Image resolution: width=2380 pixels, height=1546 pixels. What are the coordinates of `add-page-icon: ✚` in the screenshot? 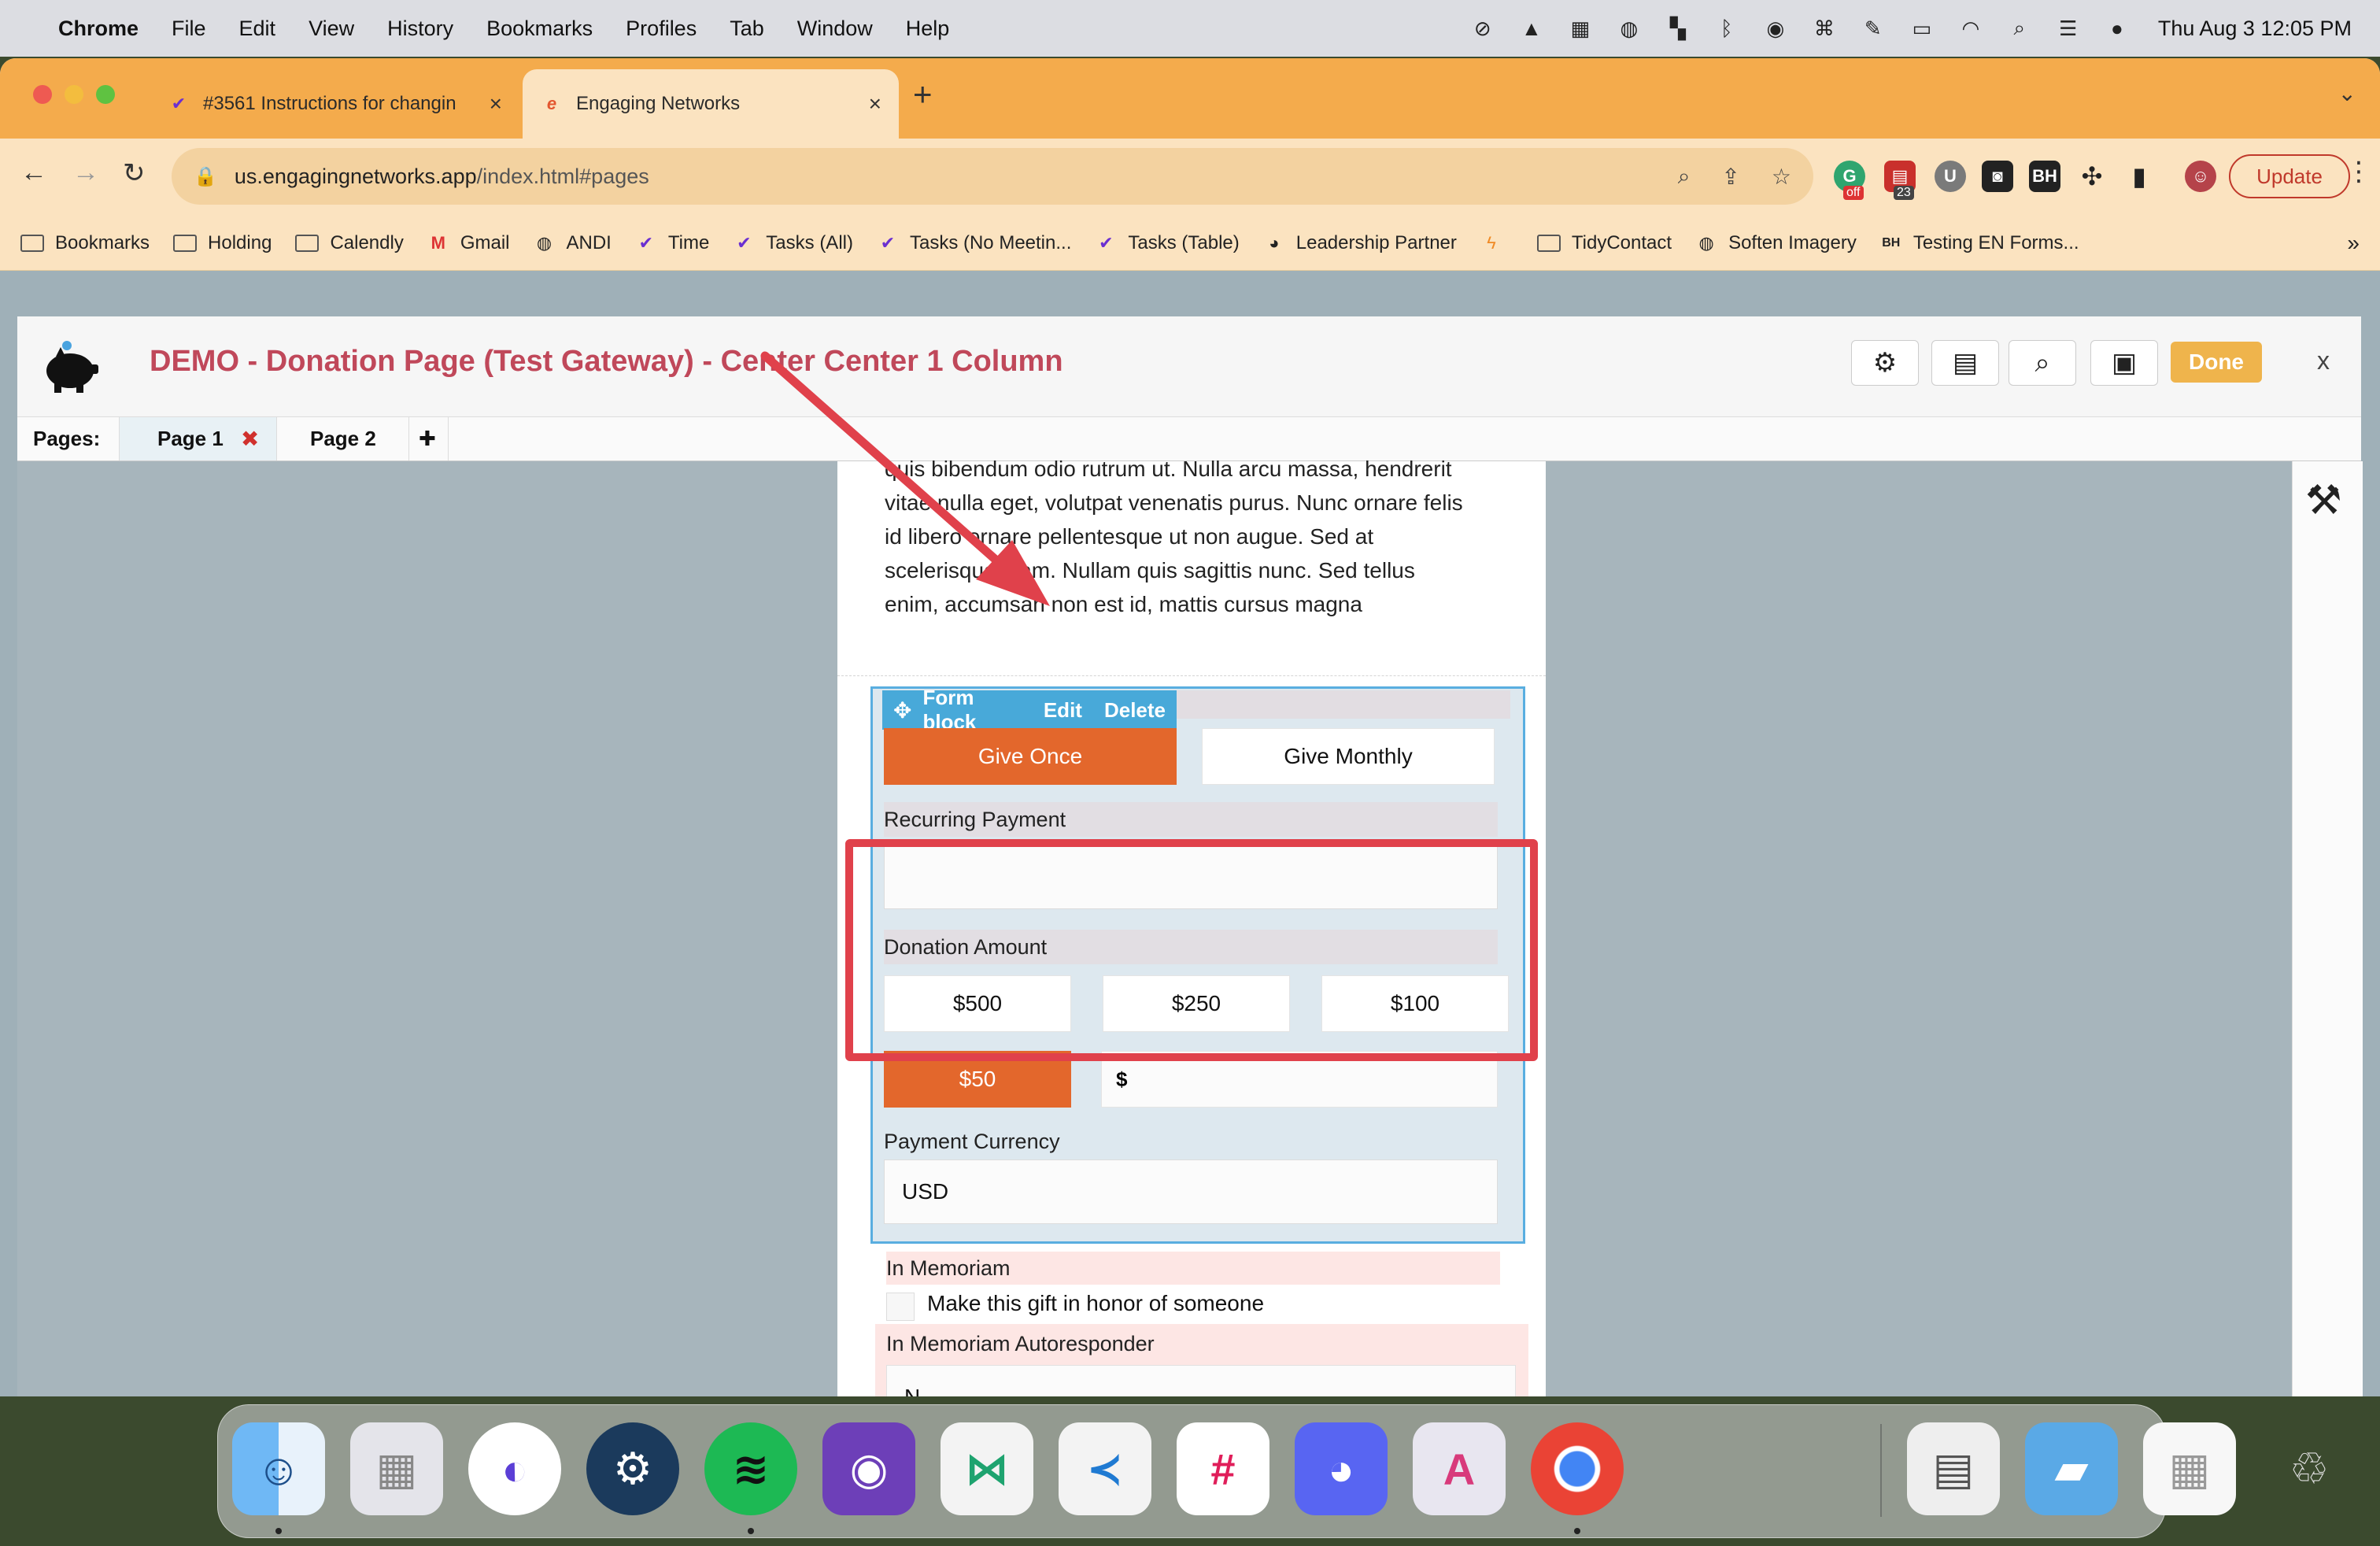 It's located at (429, 438).